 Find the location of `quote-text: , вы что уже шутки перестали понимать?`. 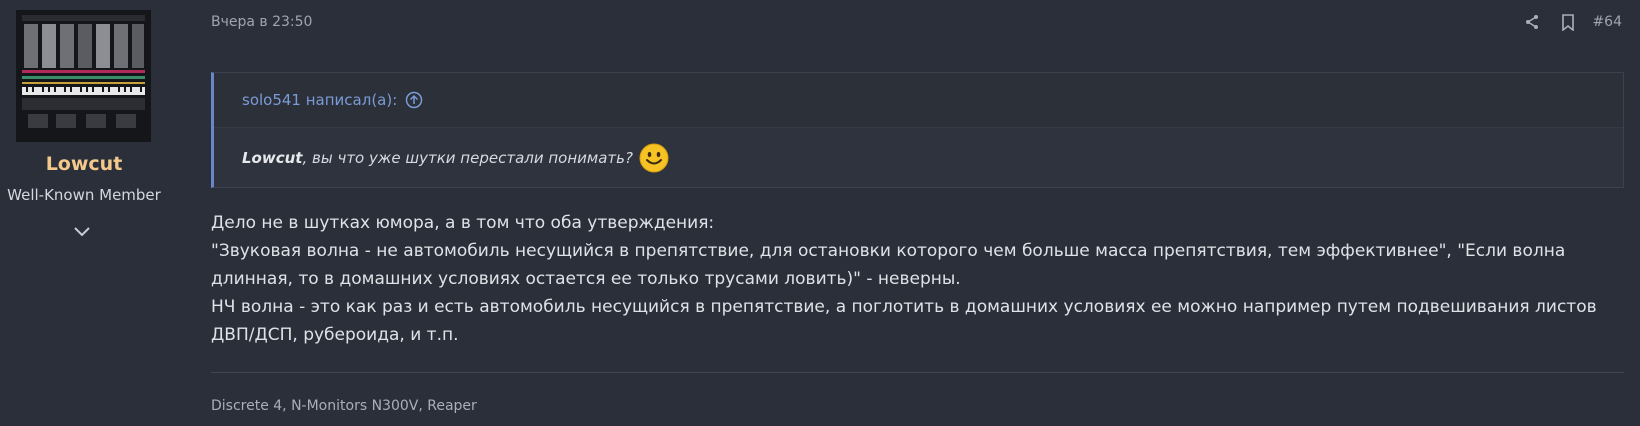

quote-text: , вы что уже шутки перестали понимать? is located at coordinates (467, 158).